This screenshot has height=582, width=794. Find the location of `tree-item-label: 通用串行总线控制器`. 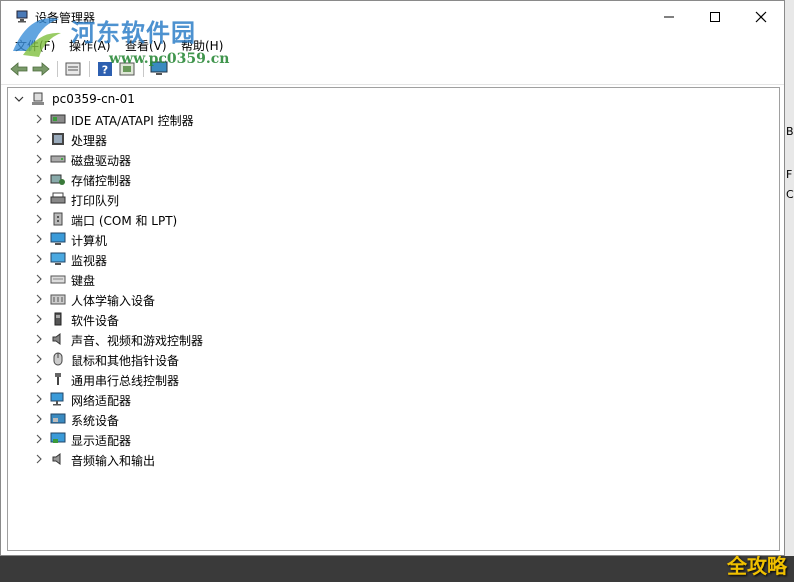

tree-item-label: 通用串行总线控制器 is located at coordinates (125, 381).